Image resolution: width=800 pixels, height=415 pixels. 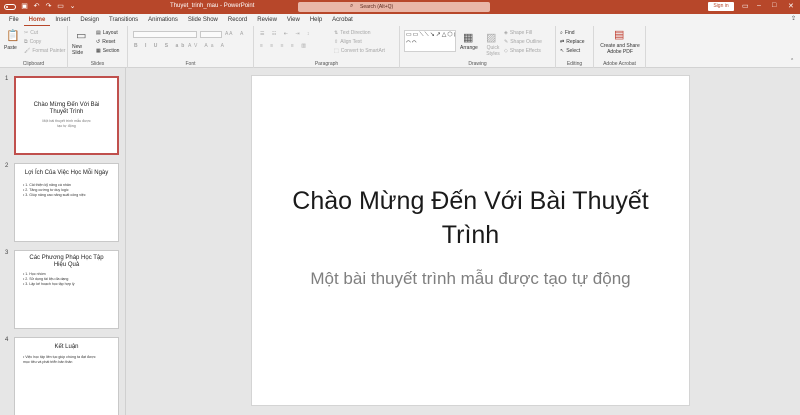 I want to click on slide-number: 2, so click(x=7, y=166).